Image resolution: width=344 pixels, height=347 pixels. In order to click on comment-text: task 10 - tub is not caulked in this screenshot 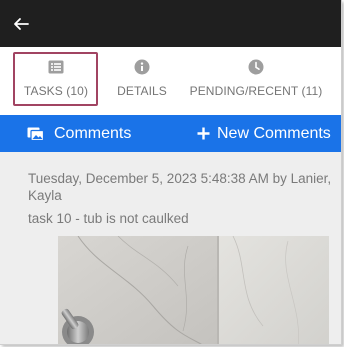, I will do `click(108, 218)`.